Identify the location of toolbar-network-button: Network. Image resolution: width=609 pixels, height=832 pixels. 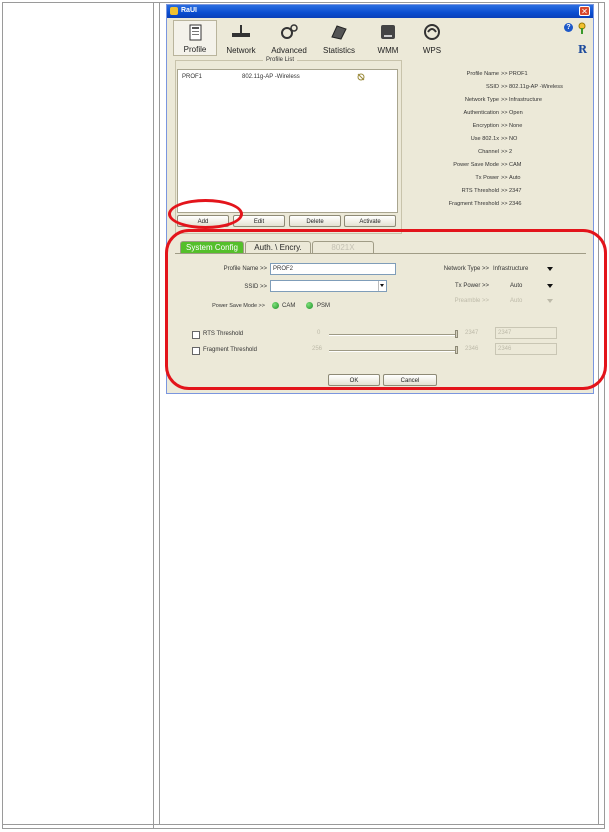
(241, 38).